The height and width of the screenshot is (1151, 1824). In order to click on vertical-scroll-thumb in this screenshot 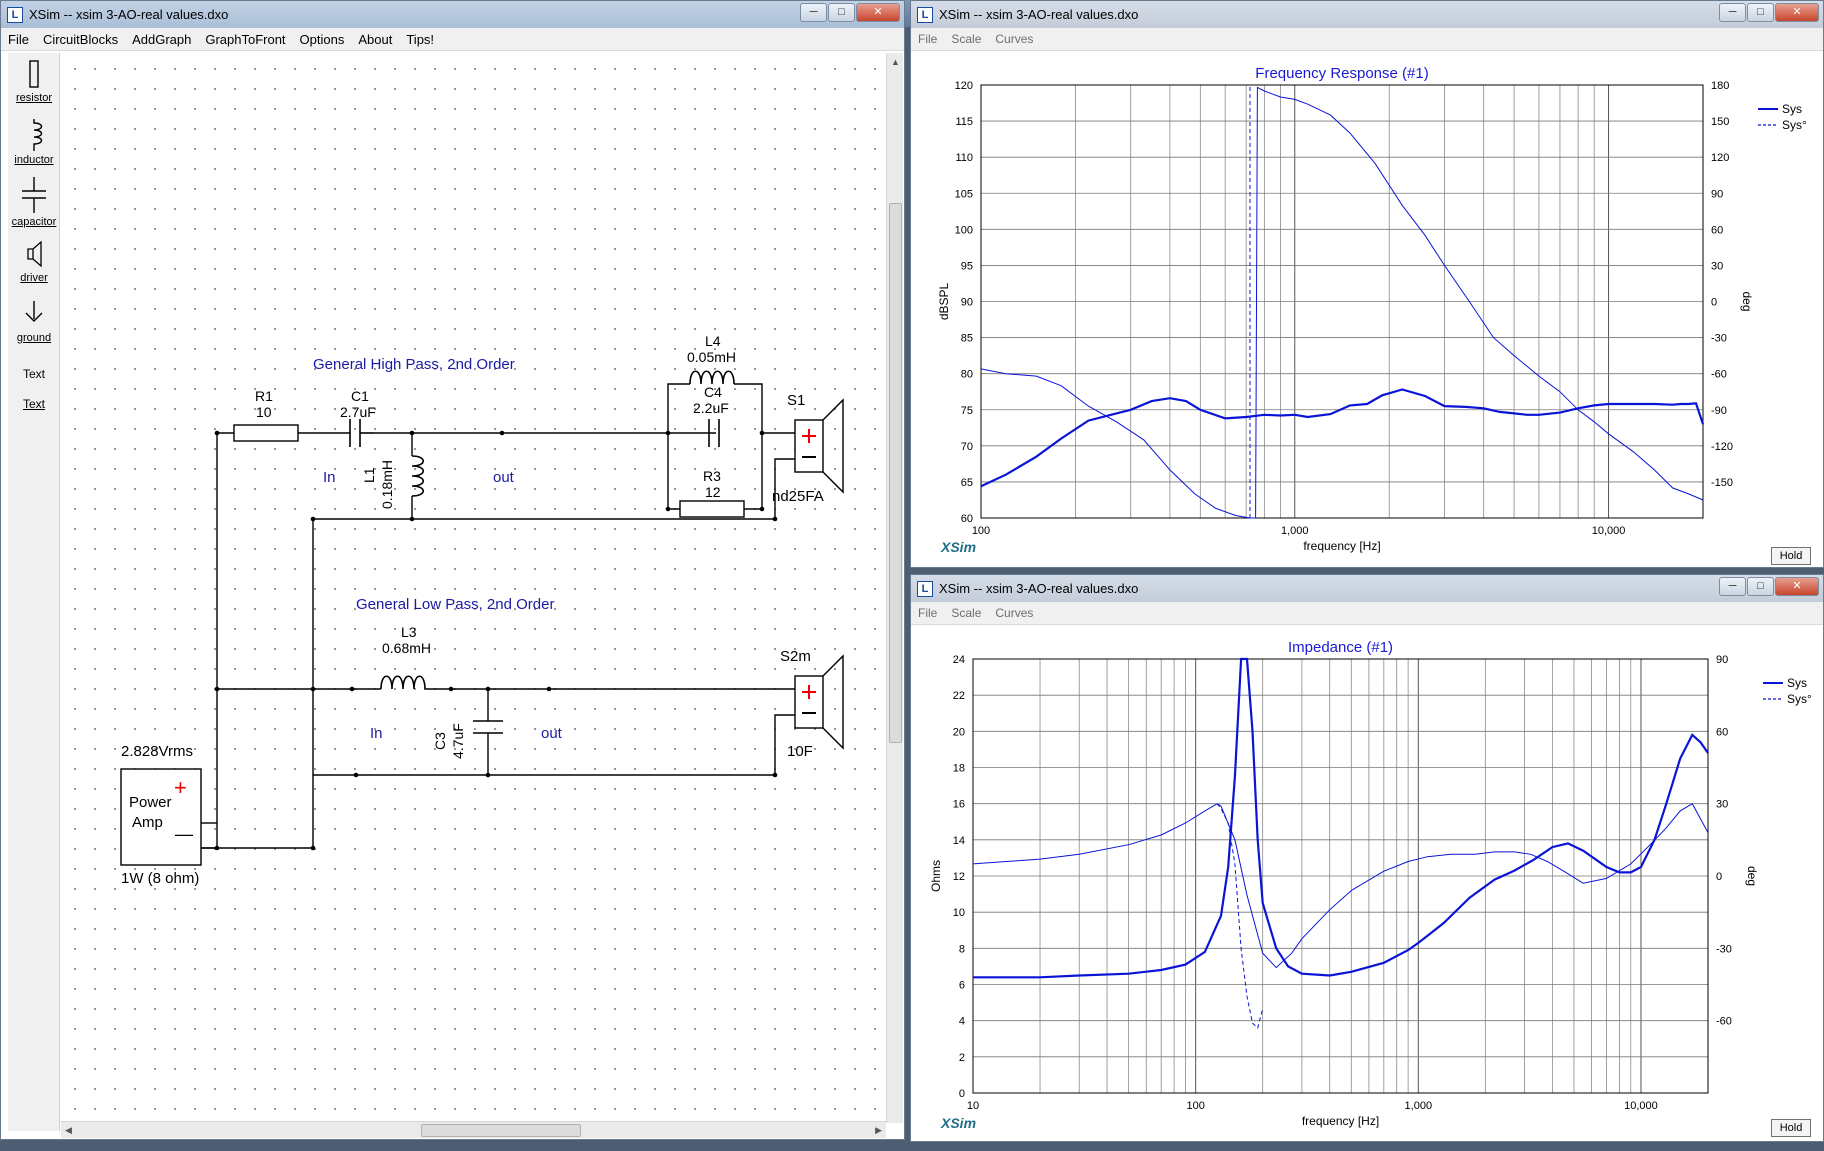, I will do `click(895, 473)`.